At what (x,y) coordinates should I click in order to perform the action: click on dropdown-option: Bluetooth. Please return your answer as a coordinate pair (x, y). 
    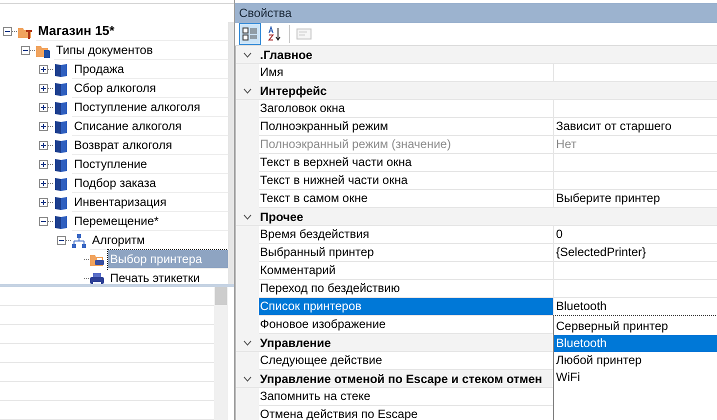
    Looking at the image, I should click on (635, 343).